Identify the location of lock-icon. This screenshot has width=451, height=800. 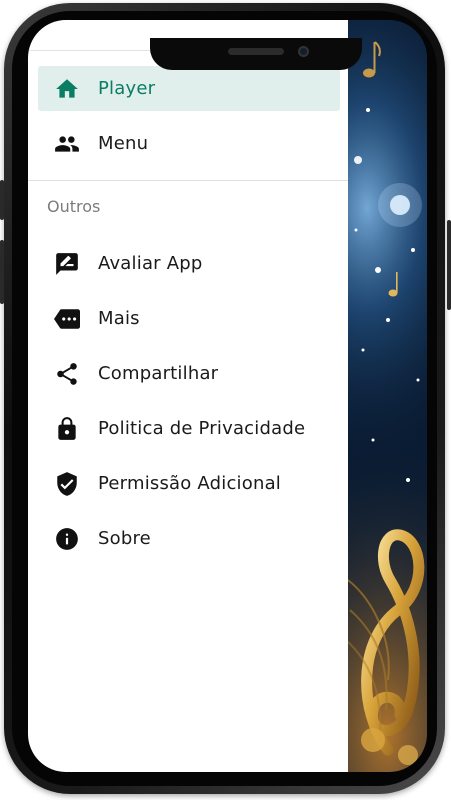
(67, 429).